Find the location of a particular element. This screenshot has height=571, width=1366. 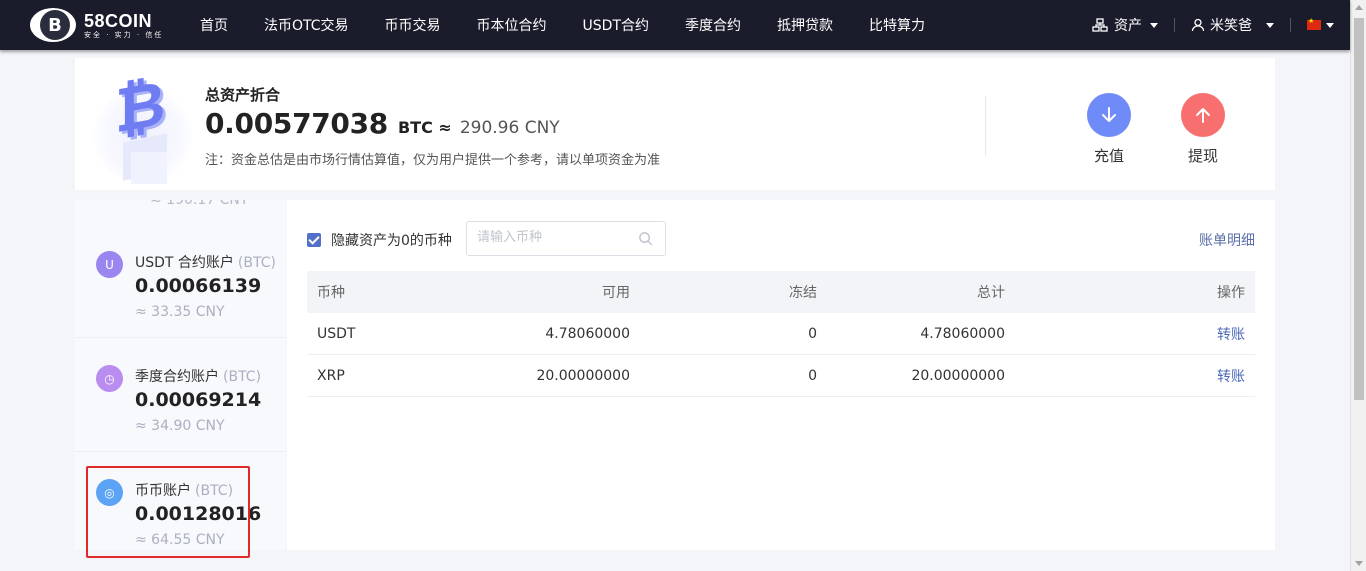

withdraw-label: 提现 is located at coordinates (1202, 156).